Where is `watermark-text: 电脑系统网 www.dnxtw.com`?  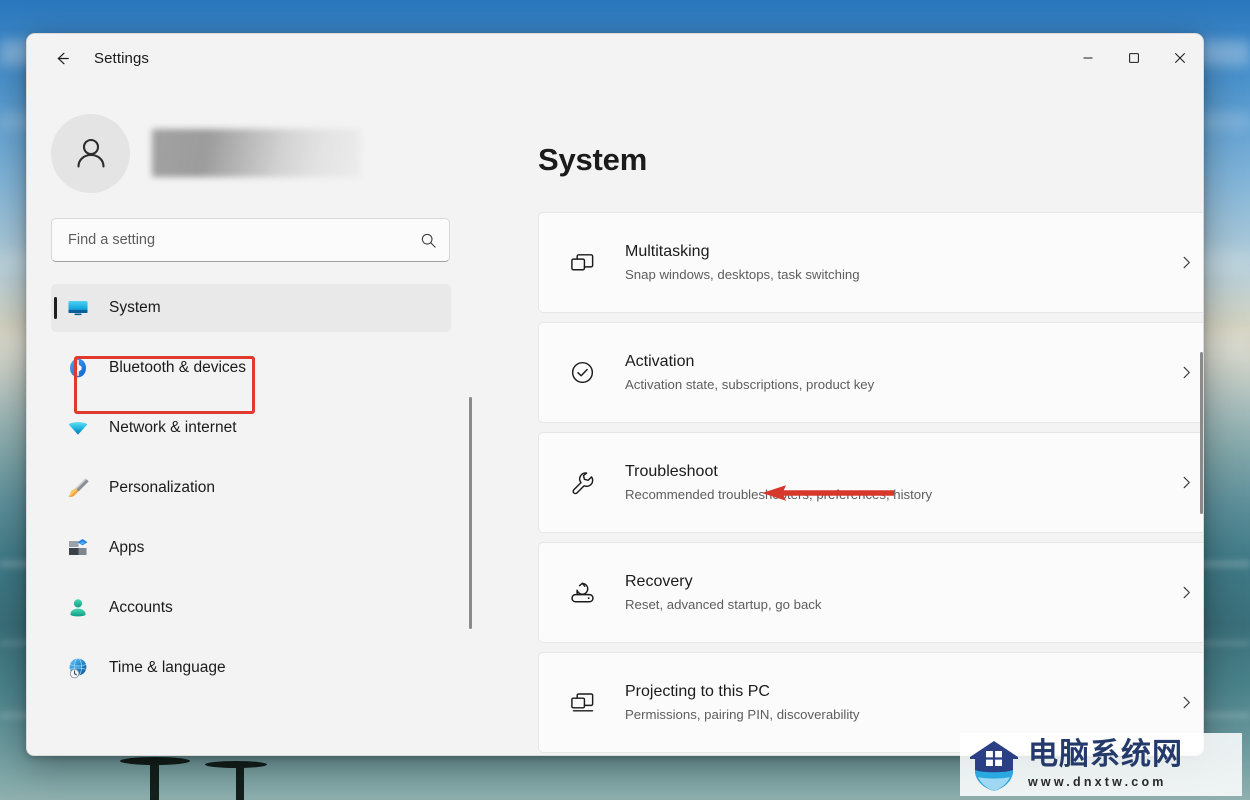 watermark-text: 电脑系统网 www.dnxtw.com is located at coordinates (1105, 763).